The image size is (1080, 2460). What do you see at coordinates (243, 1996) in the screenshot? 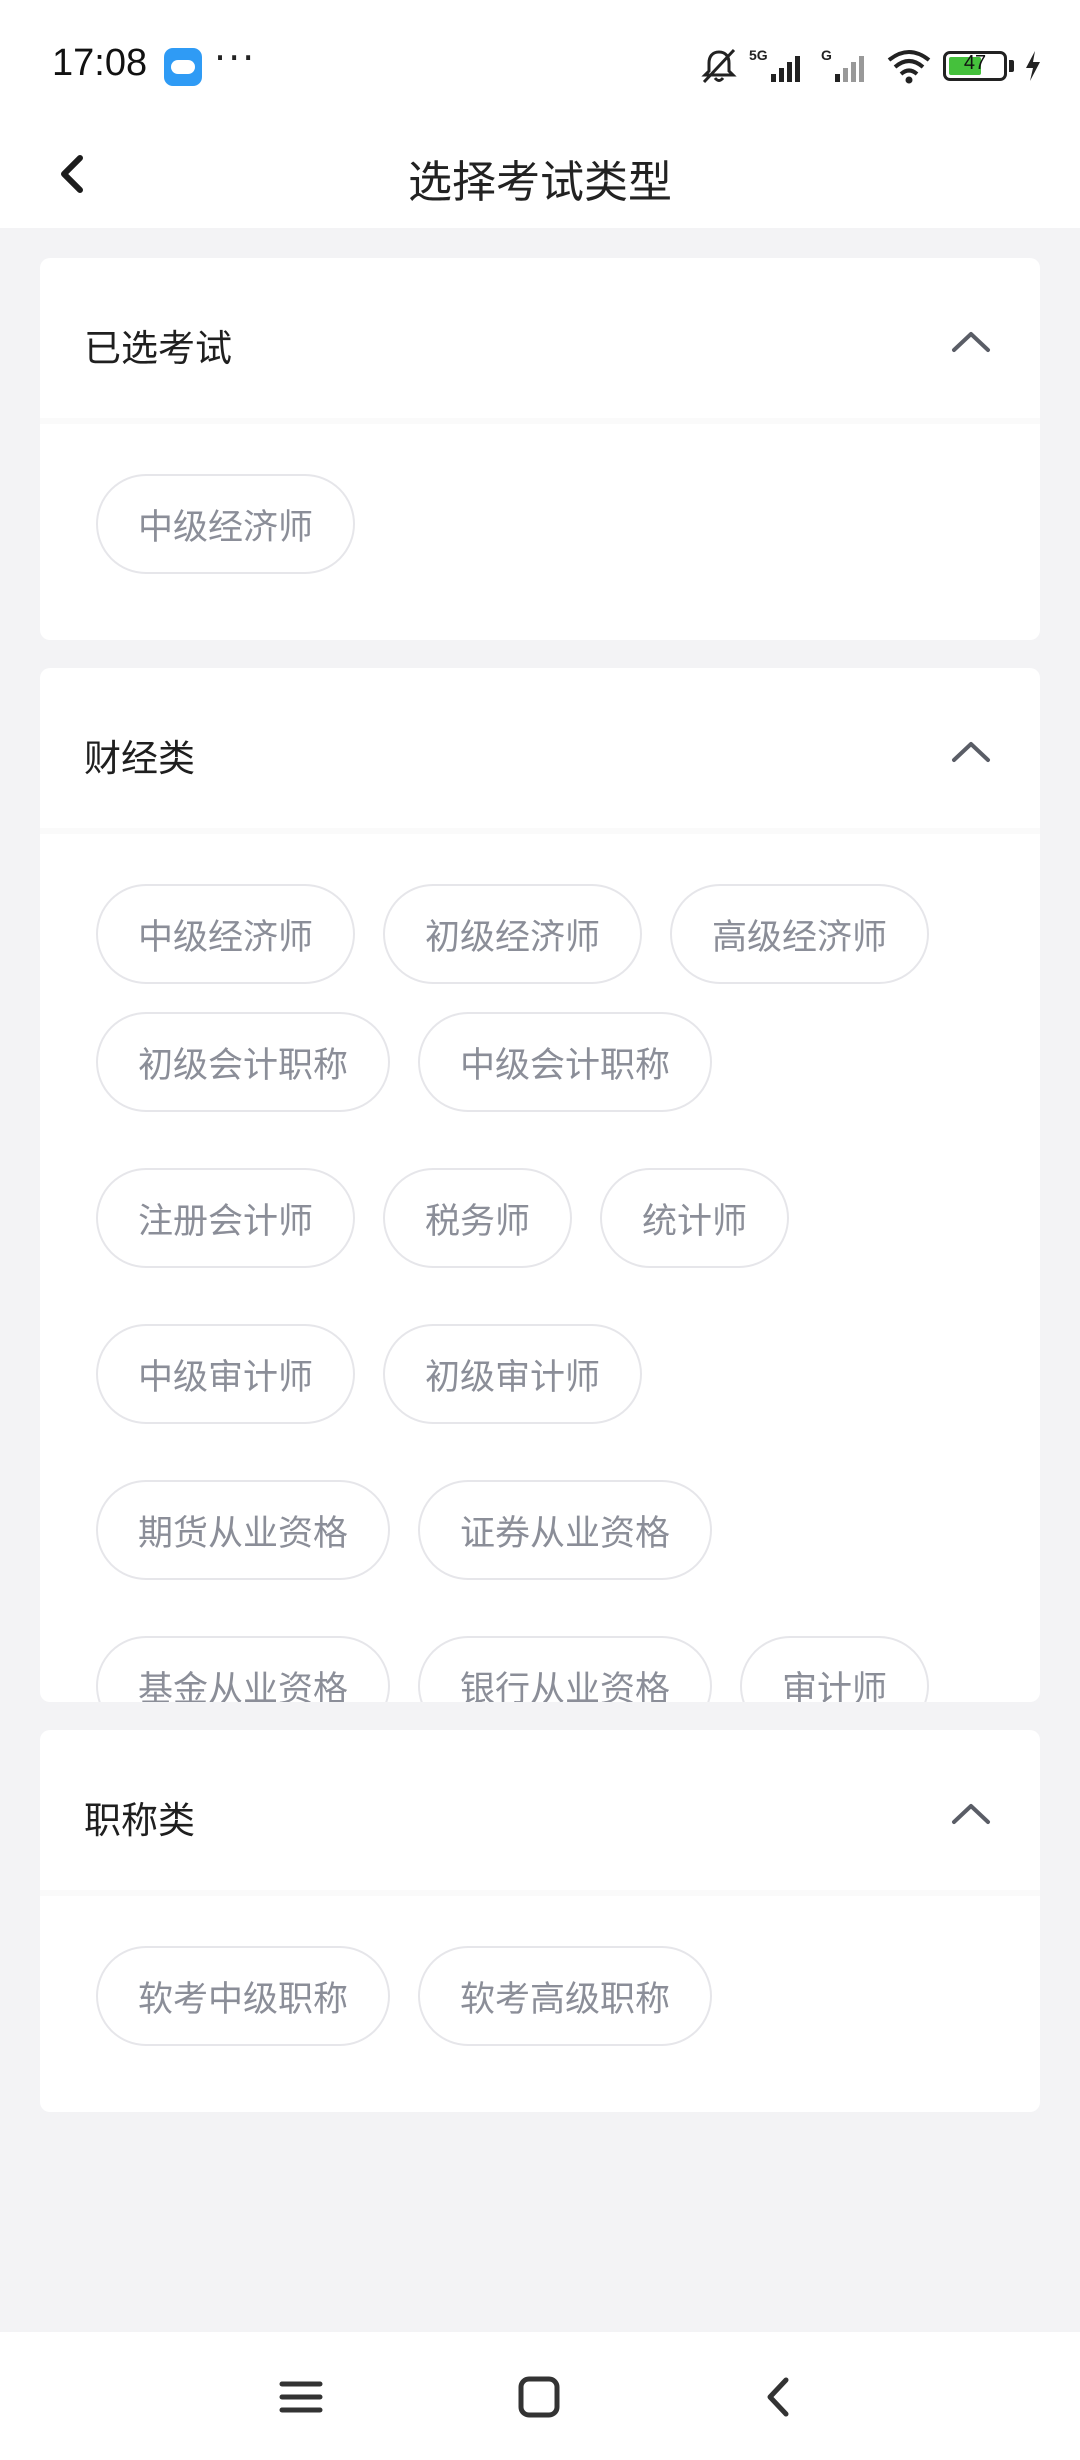
I see `exam-chip: 软考中级职称` at bounding box center [243, 1996].